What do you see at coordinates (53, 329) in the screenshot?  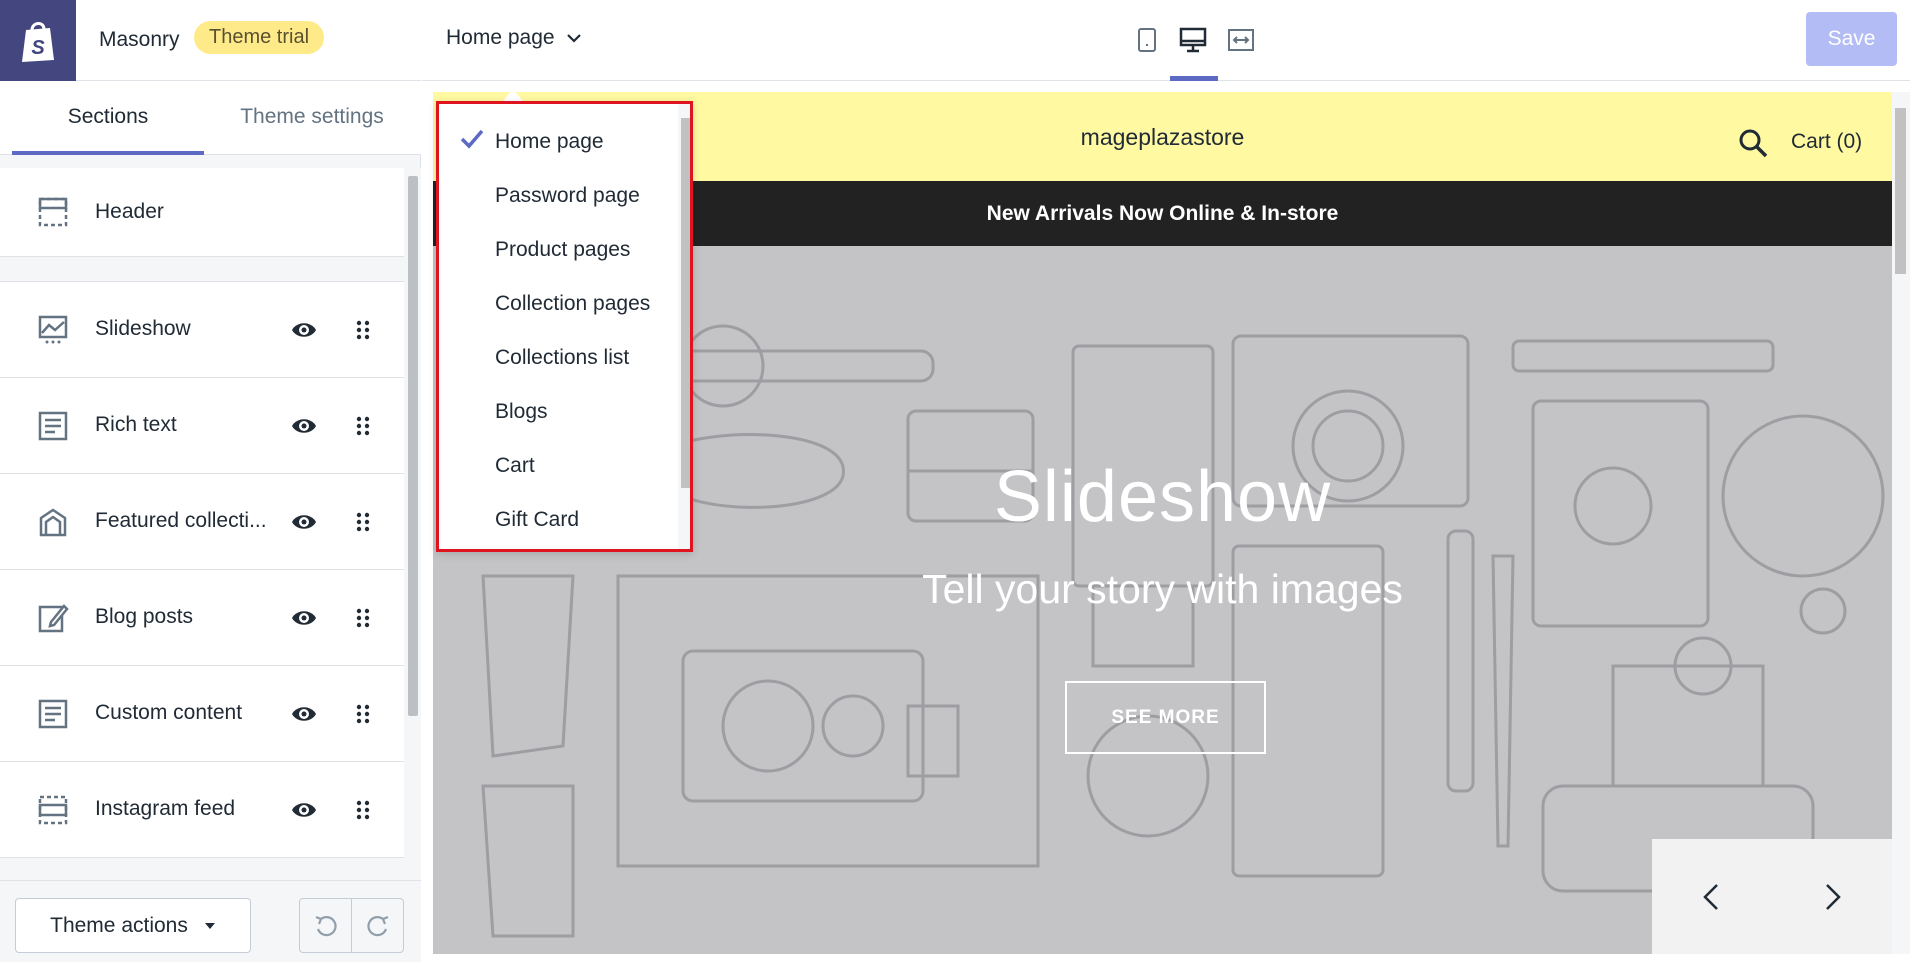 I see `slideshow-icon` at bounding box center [53, 329].